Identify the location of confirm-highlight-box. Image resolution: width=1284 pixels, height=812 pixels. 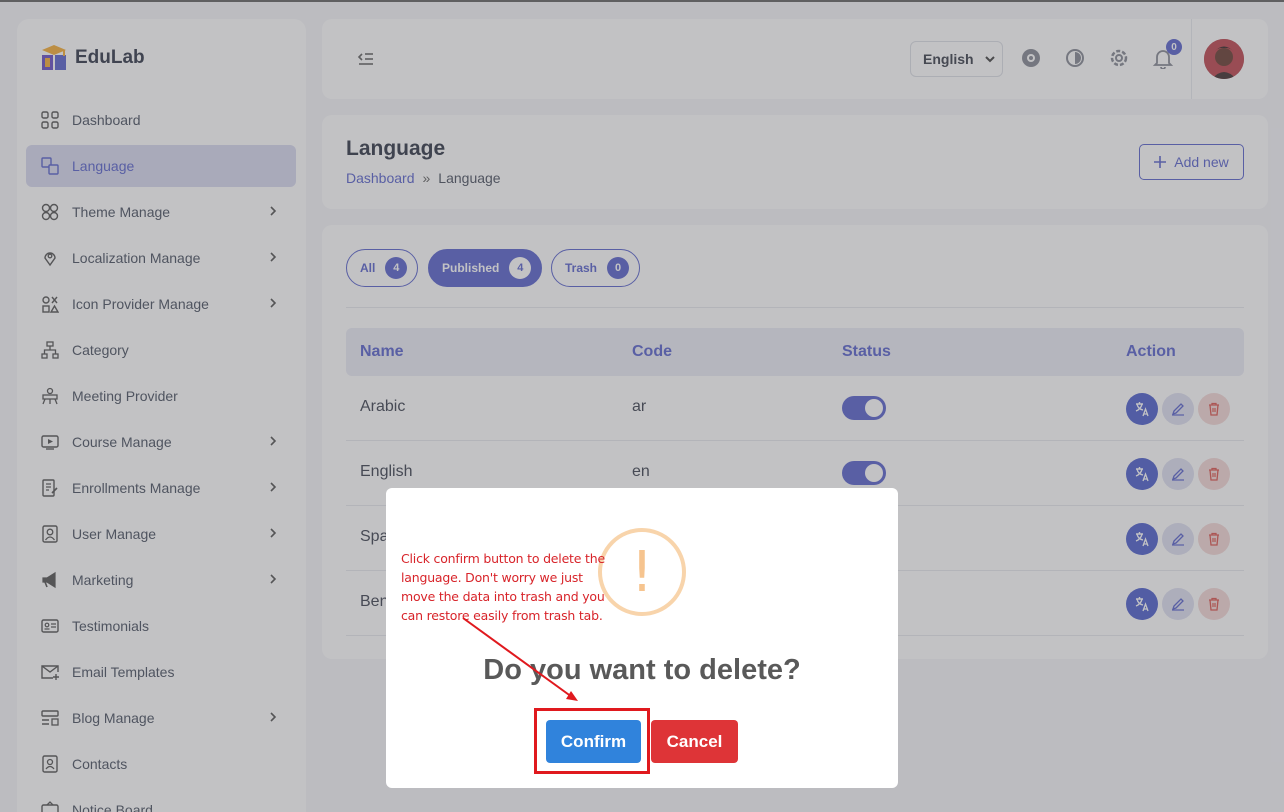
(592, 741).